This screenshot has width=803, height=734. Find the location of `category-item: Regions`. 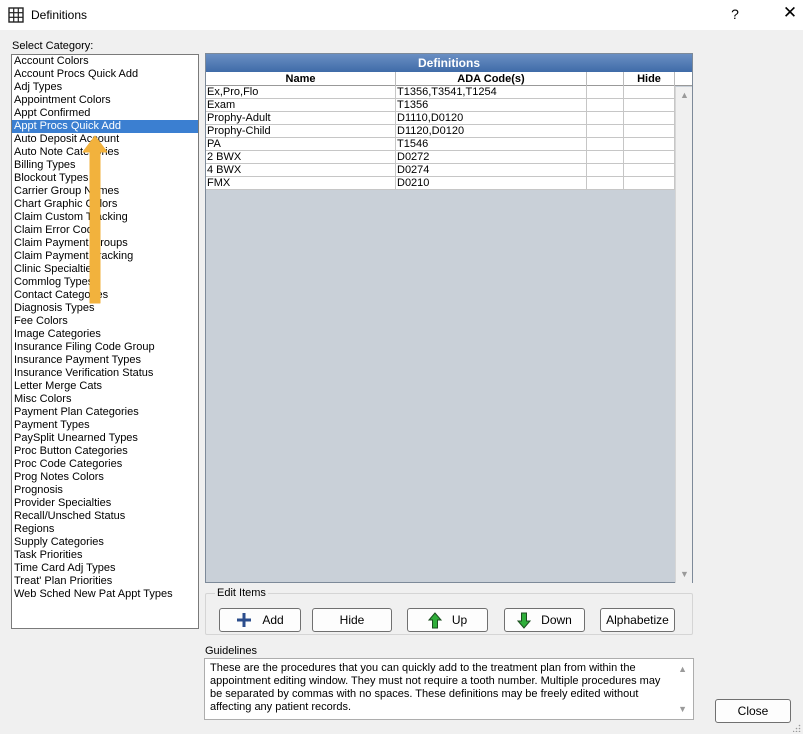

category-item: Regions is located at coordinates (105, 529).